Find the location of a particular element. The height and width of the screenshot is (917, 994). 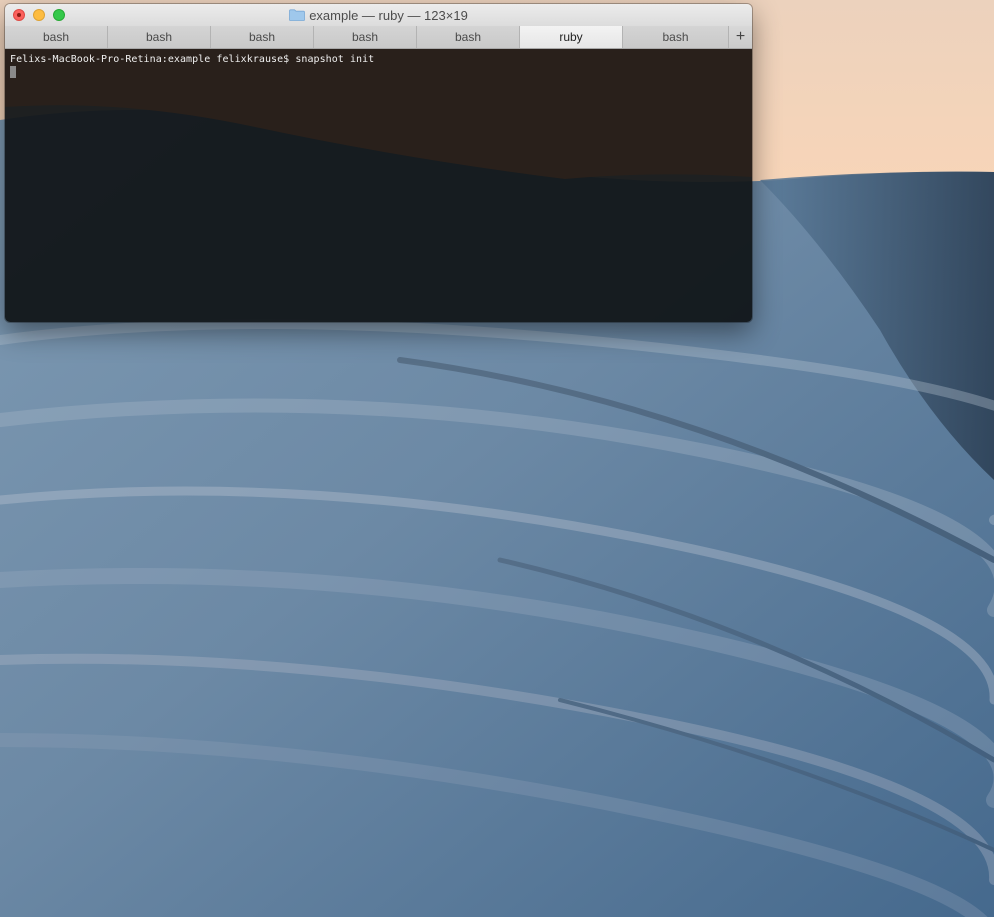

new-tab-button: + is located at coordinates (740, 37).